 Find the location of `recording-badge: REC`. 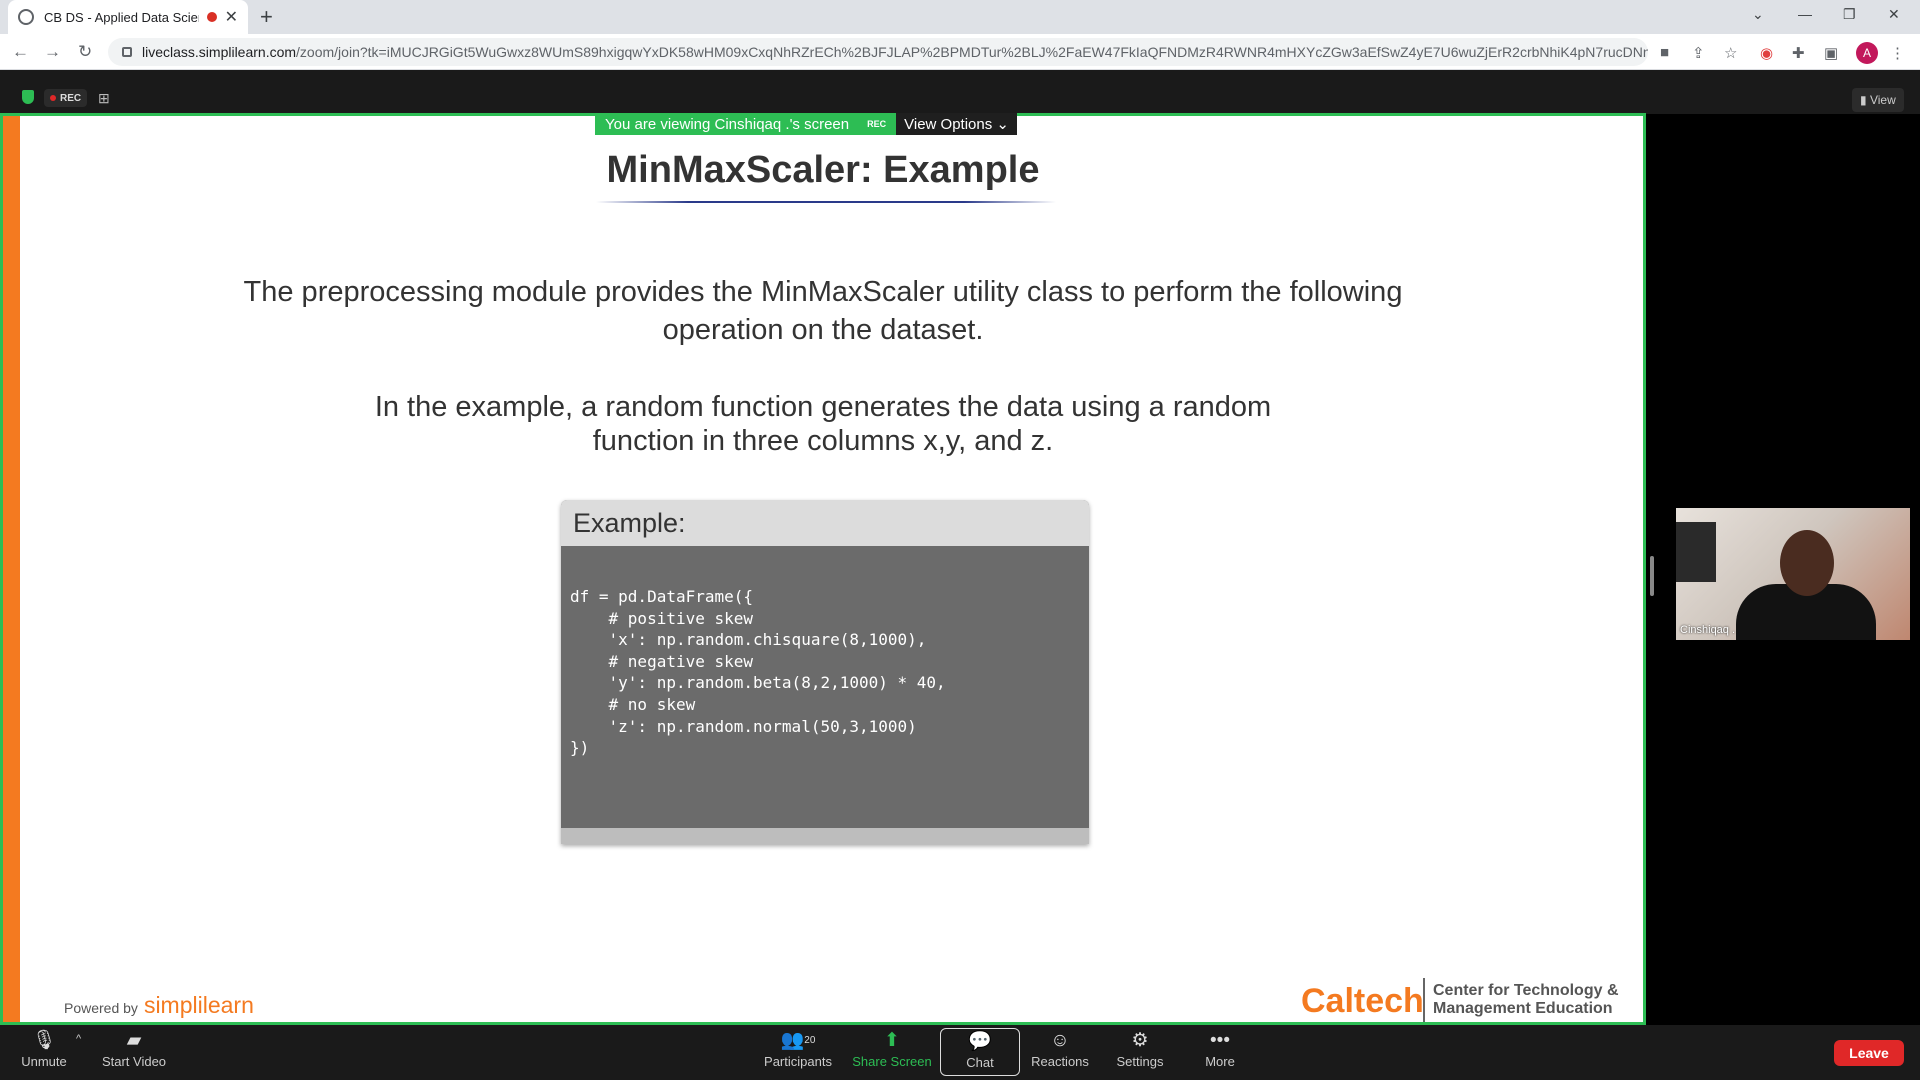

recording-badge: REC is located at coordinates (66, 98).